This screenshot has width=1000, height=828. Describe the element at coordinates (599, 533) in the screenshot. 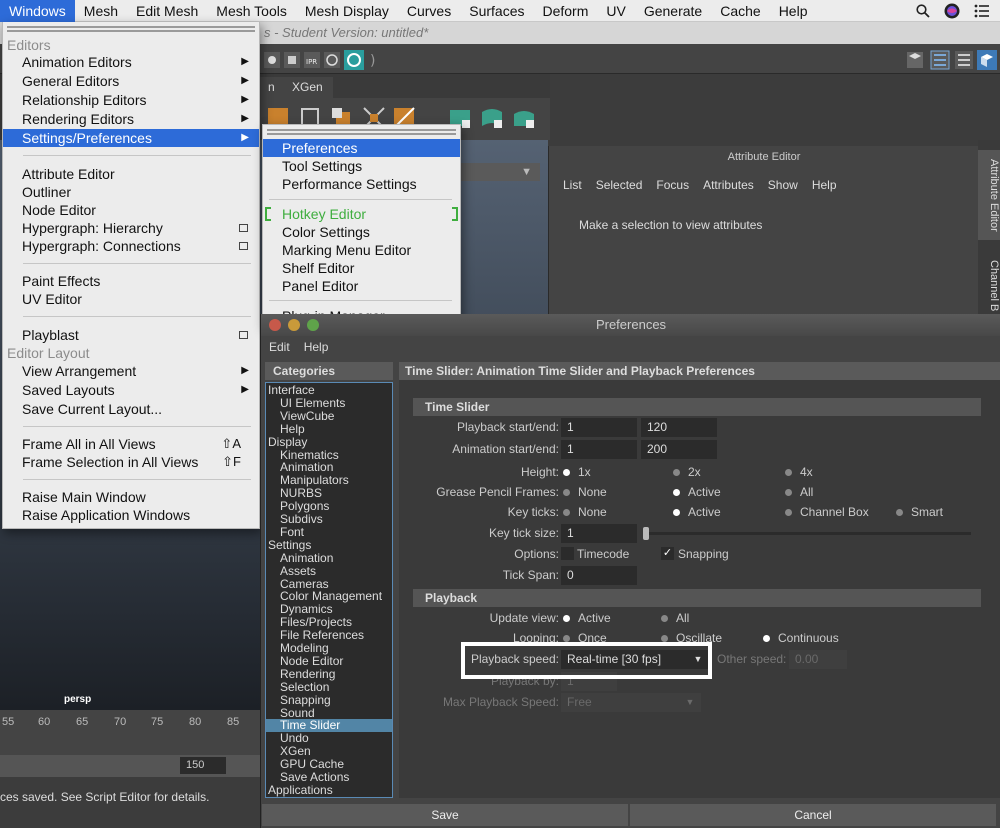

I see `key-tick-size-field: 1` at that location.